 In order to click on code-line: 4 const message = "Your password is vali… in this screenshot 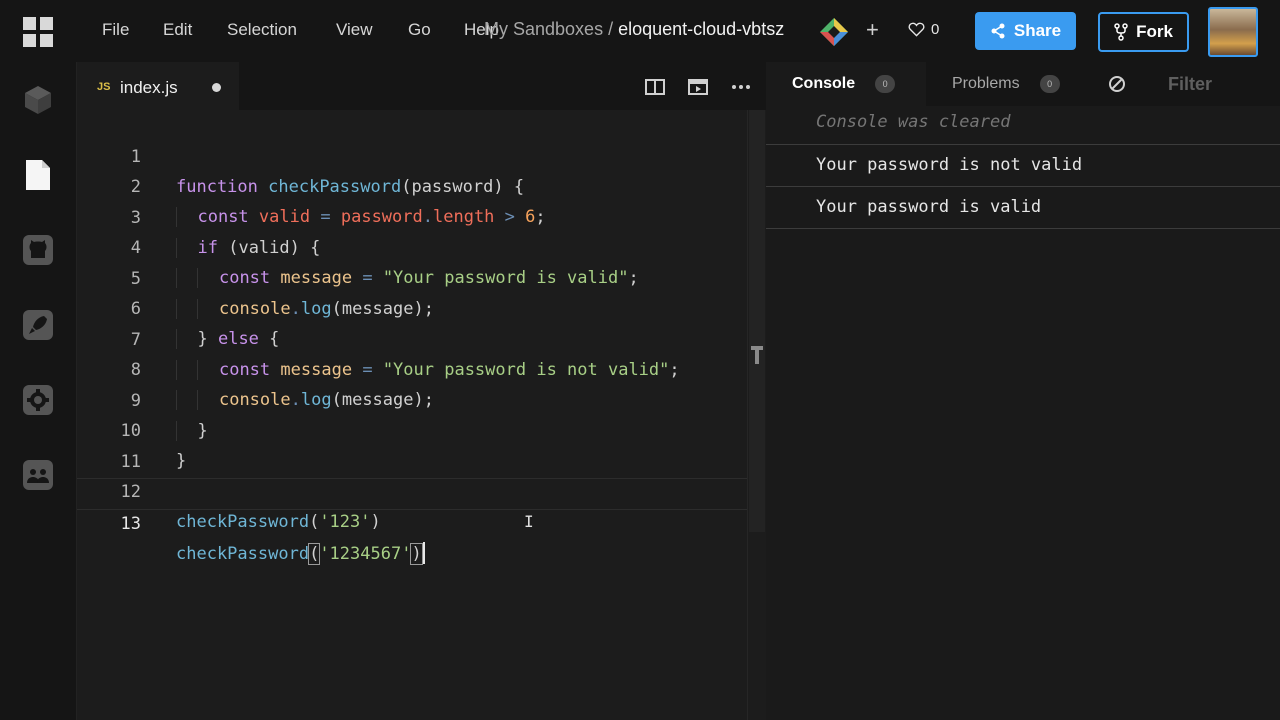, I will do `click(421, 245)`.